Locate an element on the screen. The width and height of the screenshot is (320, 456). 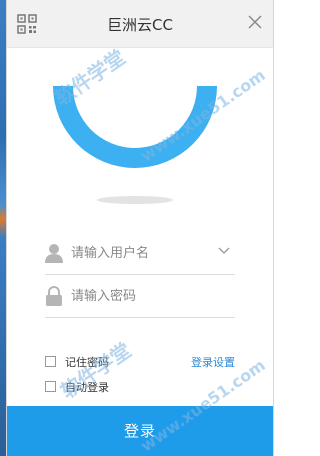
login-settings-link: 登录设置 is located at coordinates (213, 362).